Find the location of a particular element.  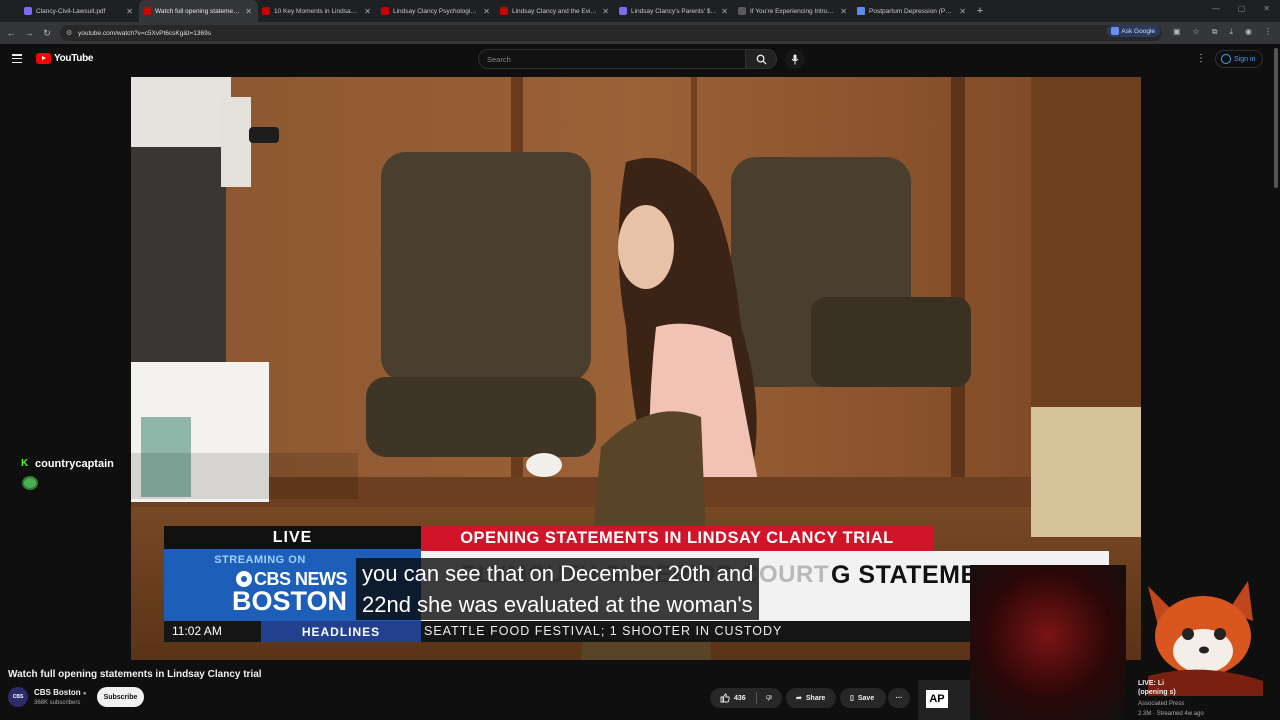

doc-icon is located at coordinates (861, 11).